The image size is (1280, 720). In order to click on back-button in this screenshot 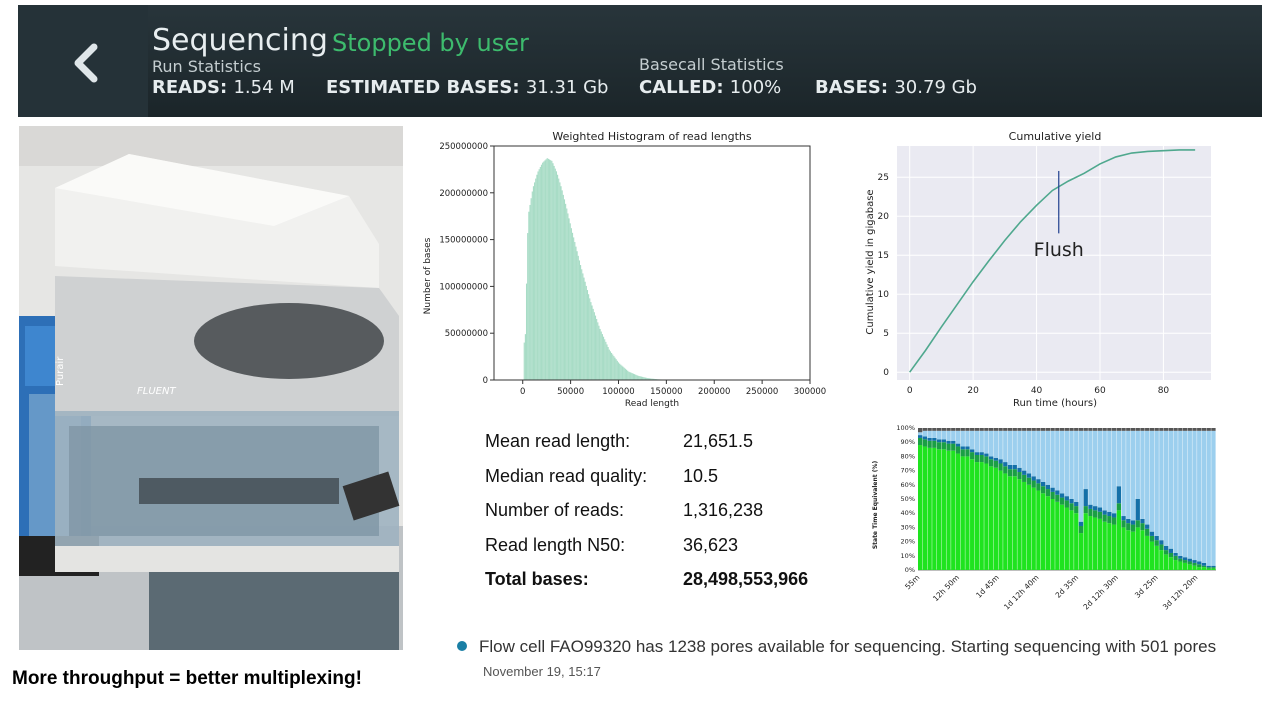, I will do `click(83, 61)`.